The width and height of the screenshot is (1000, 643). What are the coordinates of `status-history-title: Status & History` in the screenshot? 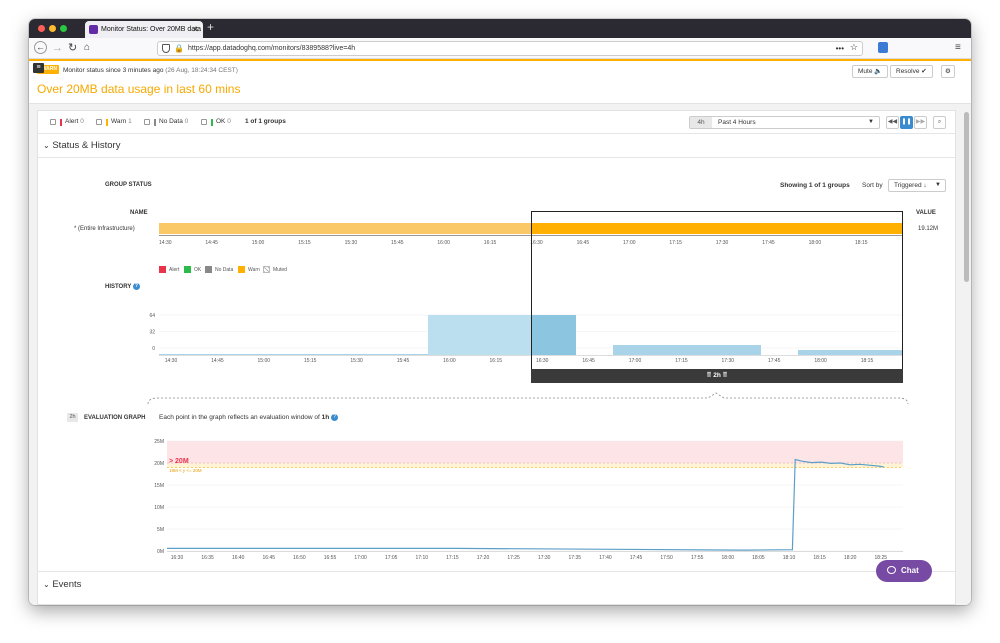 It's located at (86, 145).